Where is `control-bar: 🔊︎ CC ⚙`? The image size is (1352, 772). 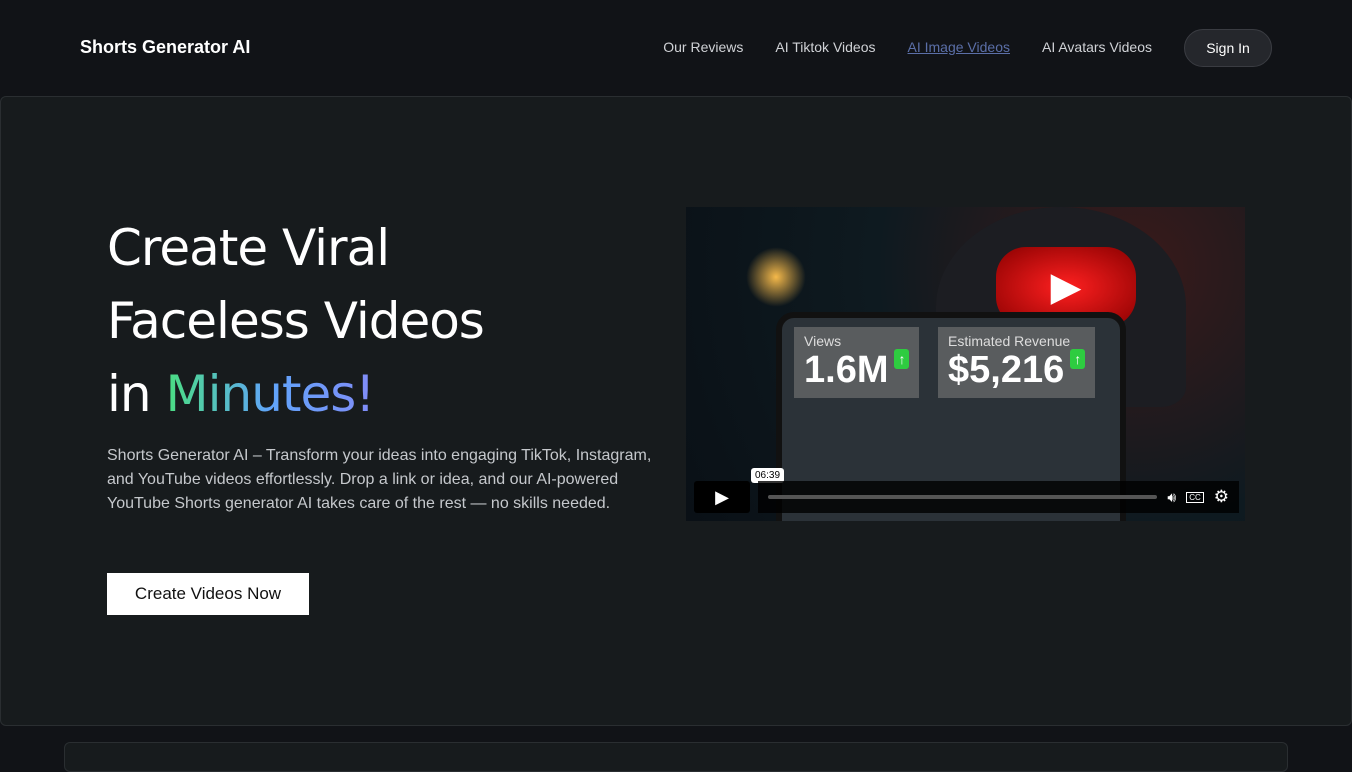
control-bar: 🔊︎ CC ⚙ is located at coordinates (998, 497).